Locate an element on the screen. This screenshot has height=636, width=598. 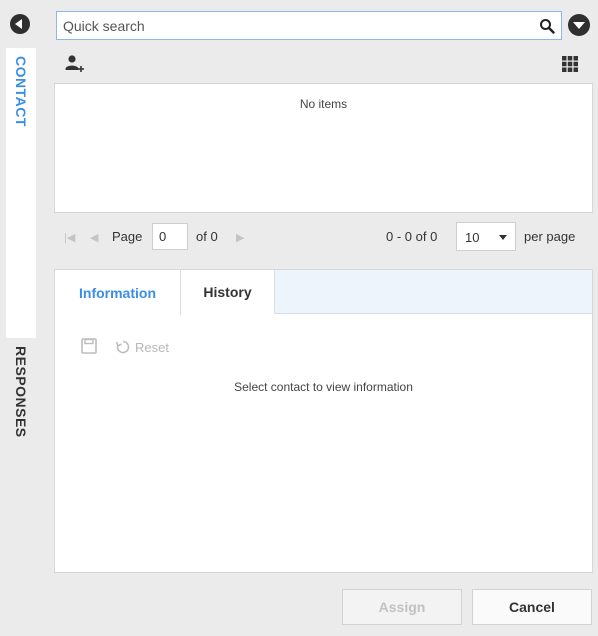
next-page-icon: ▶ is located at coordinates (240, 237).